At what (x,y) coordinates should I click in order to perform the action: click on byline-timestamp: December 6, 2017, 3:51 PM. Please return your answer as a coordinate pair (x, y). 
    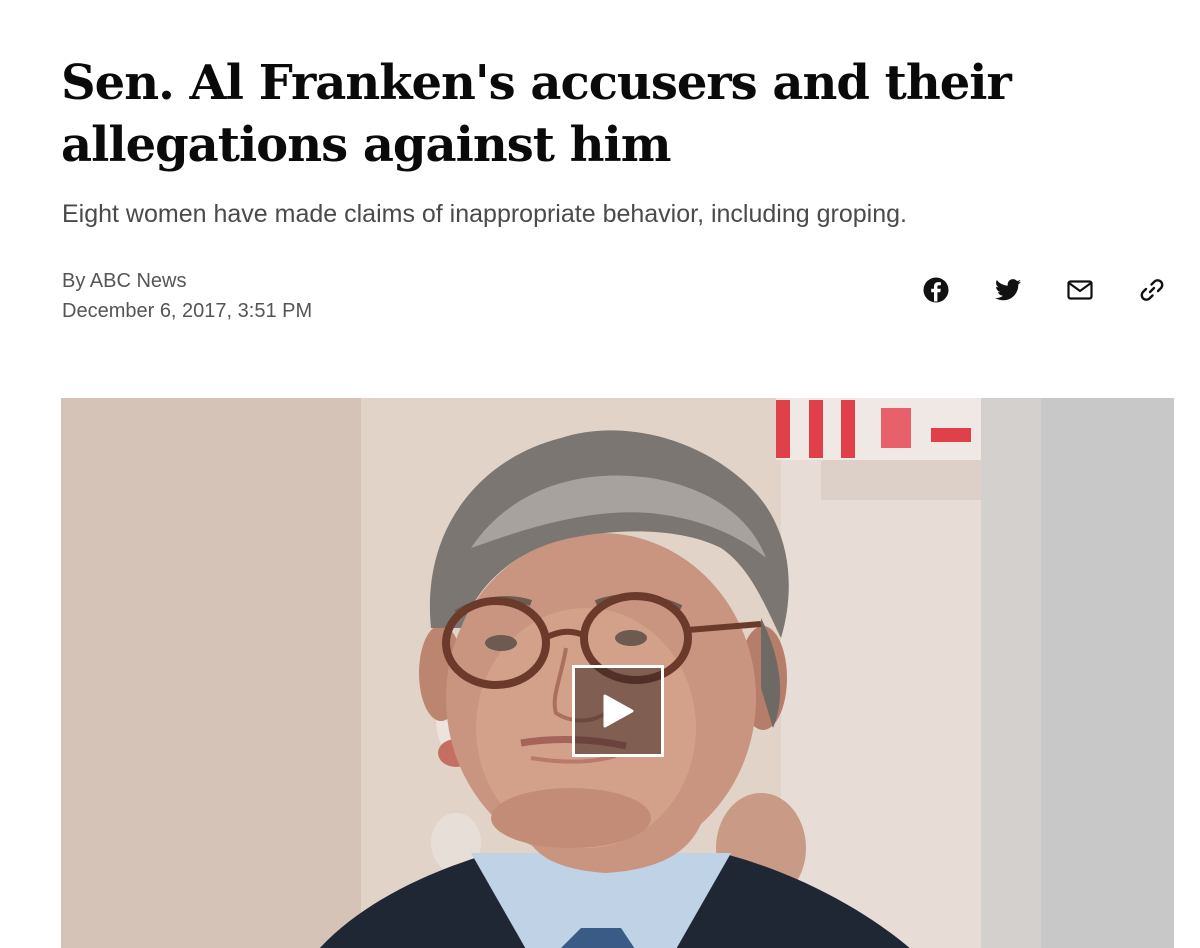
    Looking at the image, I should click on (187, 311).